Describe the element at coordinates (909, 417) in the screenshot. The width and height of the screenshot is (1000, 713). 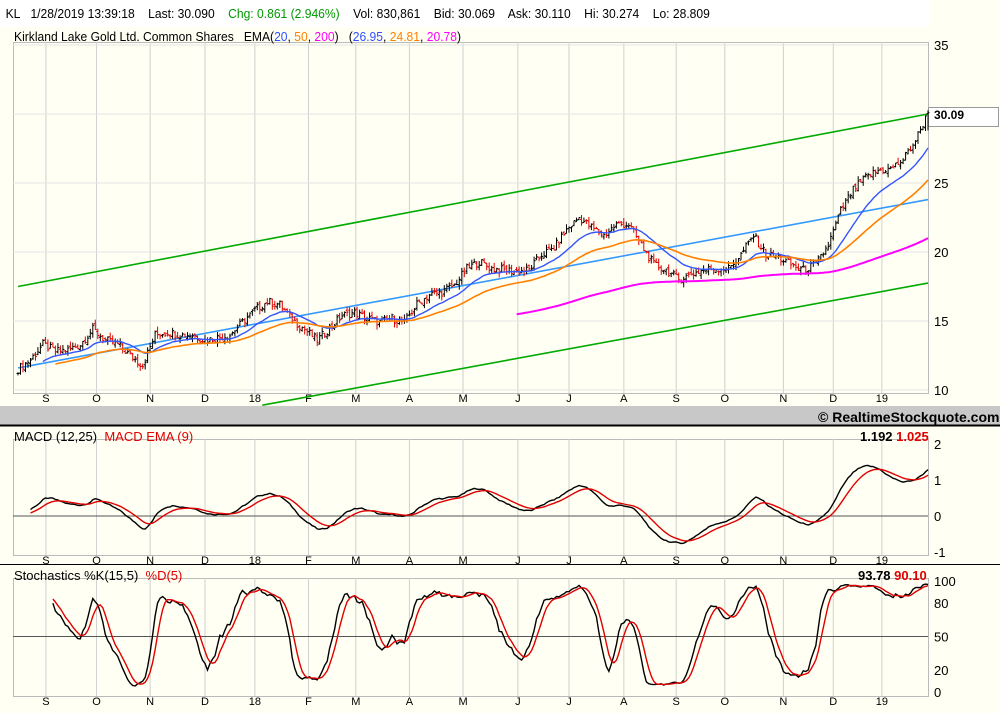
I see `copyright: © RealtimeStockquote.com` at that location.